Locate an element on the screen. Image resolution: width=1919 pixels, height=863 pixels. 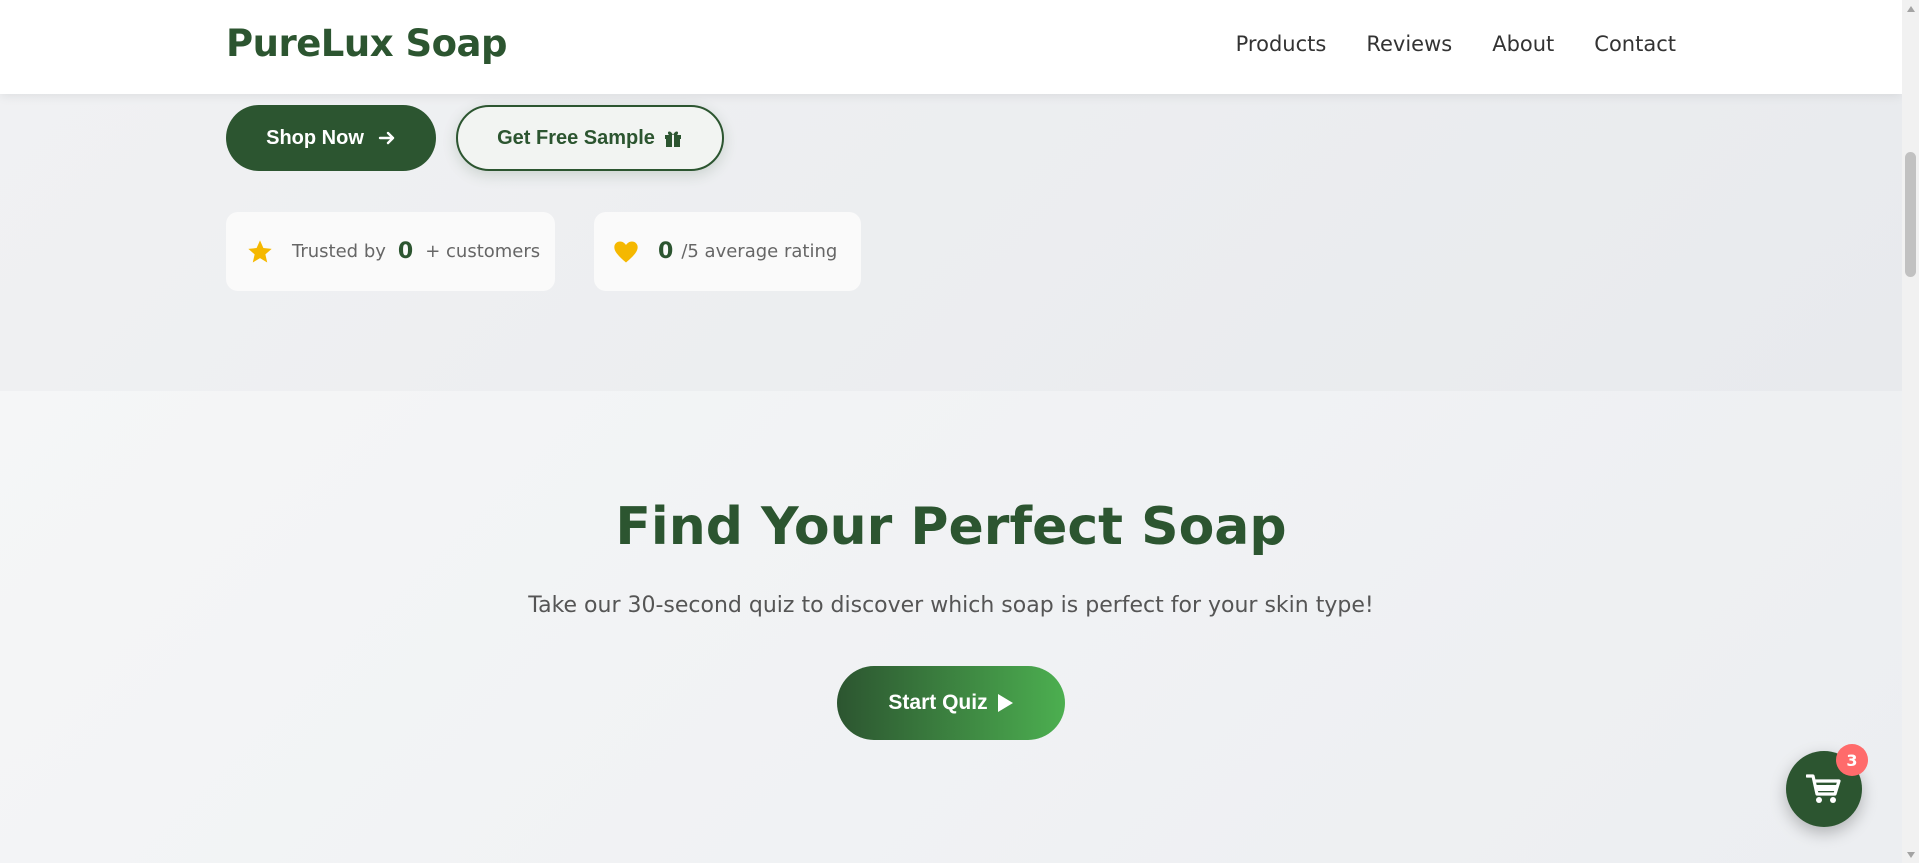
scroll-down-arrow-icon is located at coordinates (1910, 854).